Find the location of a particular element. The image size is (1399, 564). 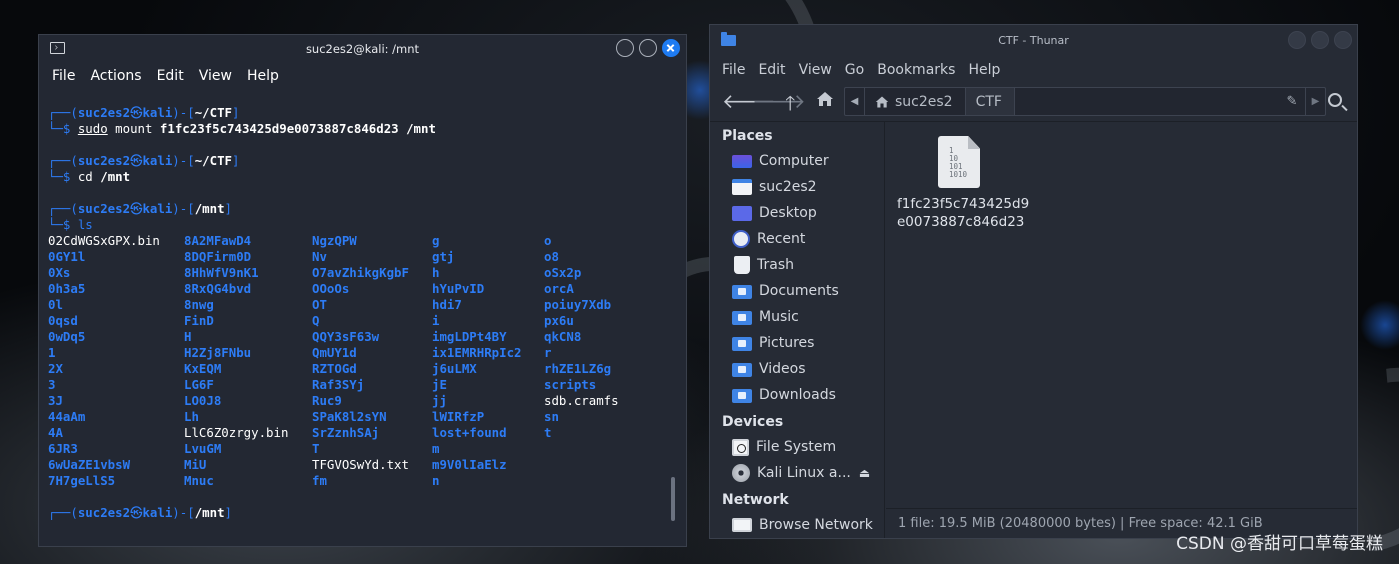

ls-entry: 3 is located at coordinates (52, 384).